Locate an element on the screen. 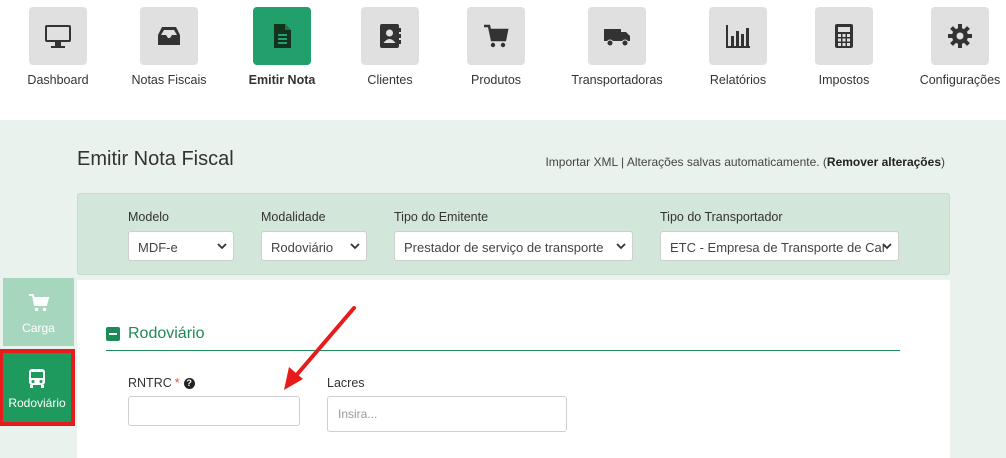  address-book-icon is located at coordinates (390, 36).